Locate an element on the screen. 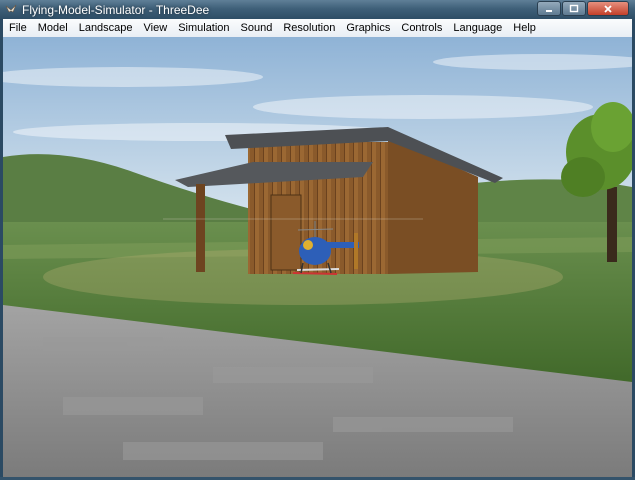 The height and width of the screenshot is (480, 635). minimize-button is located at coordinates (549, 8).